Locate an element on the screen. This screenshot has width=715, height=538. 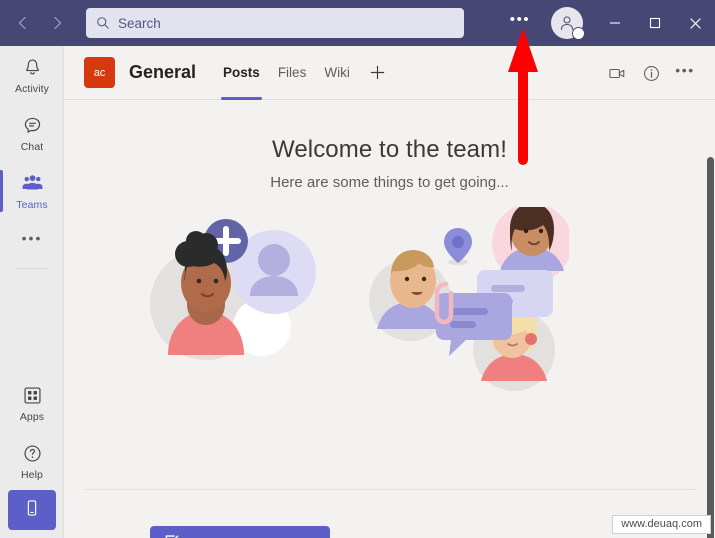
settings-more-button: ••• is located at coordinates (520, 23).